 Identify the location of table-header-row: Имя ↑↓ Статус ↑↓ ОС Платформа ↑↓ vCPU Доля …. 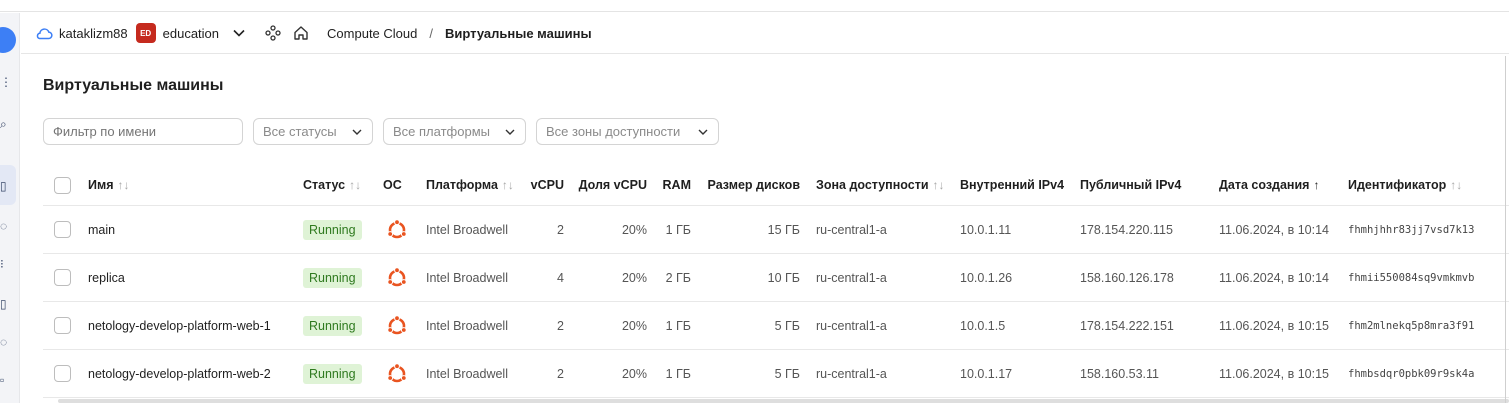
(776, 185).